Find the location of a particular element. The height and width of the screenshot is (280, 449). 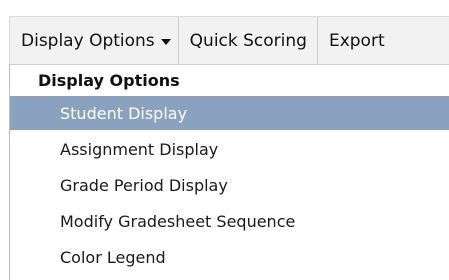

export-menu: Export is located at coordinates (351, 41).